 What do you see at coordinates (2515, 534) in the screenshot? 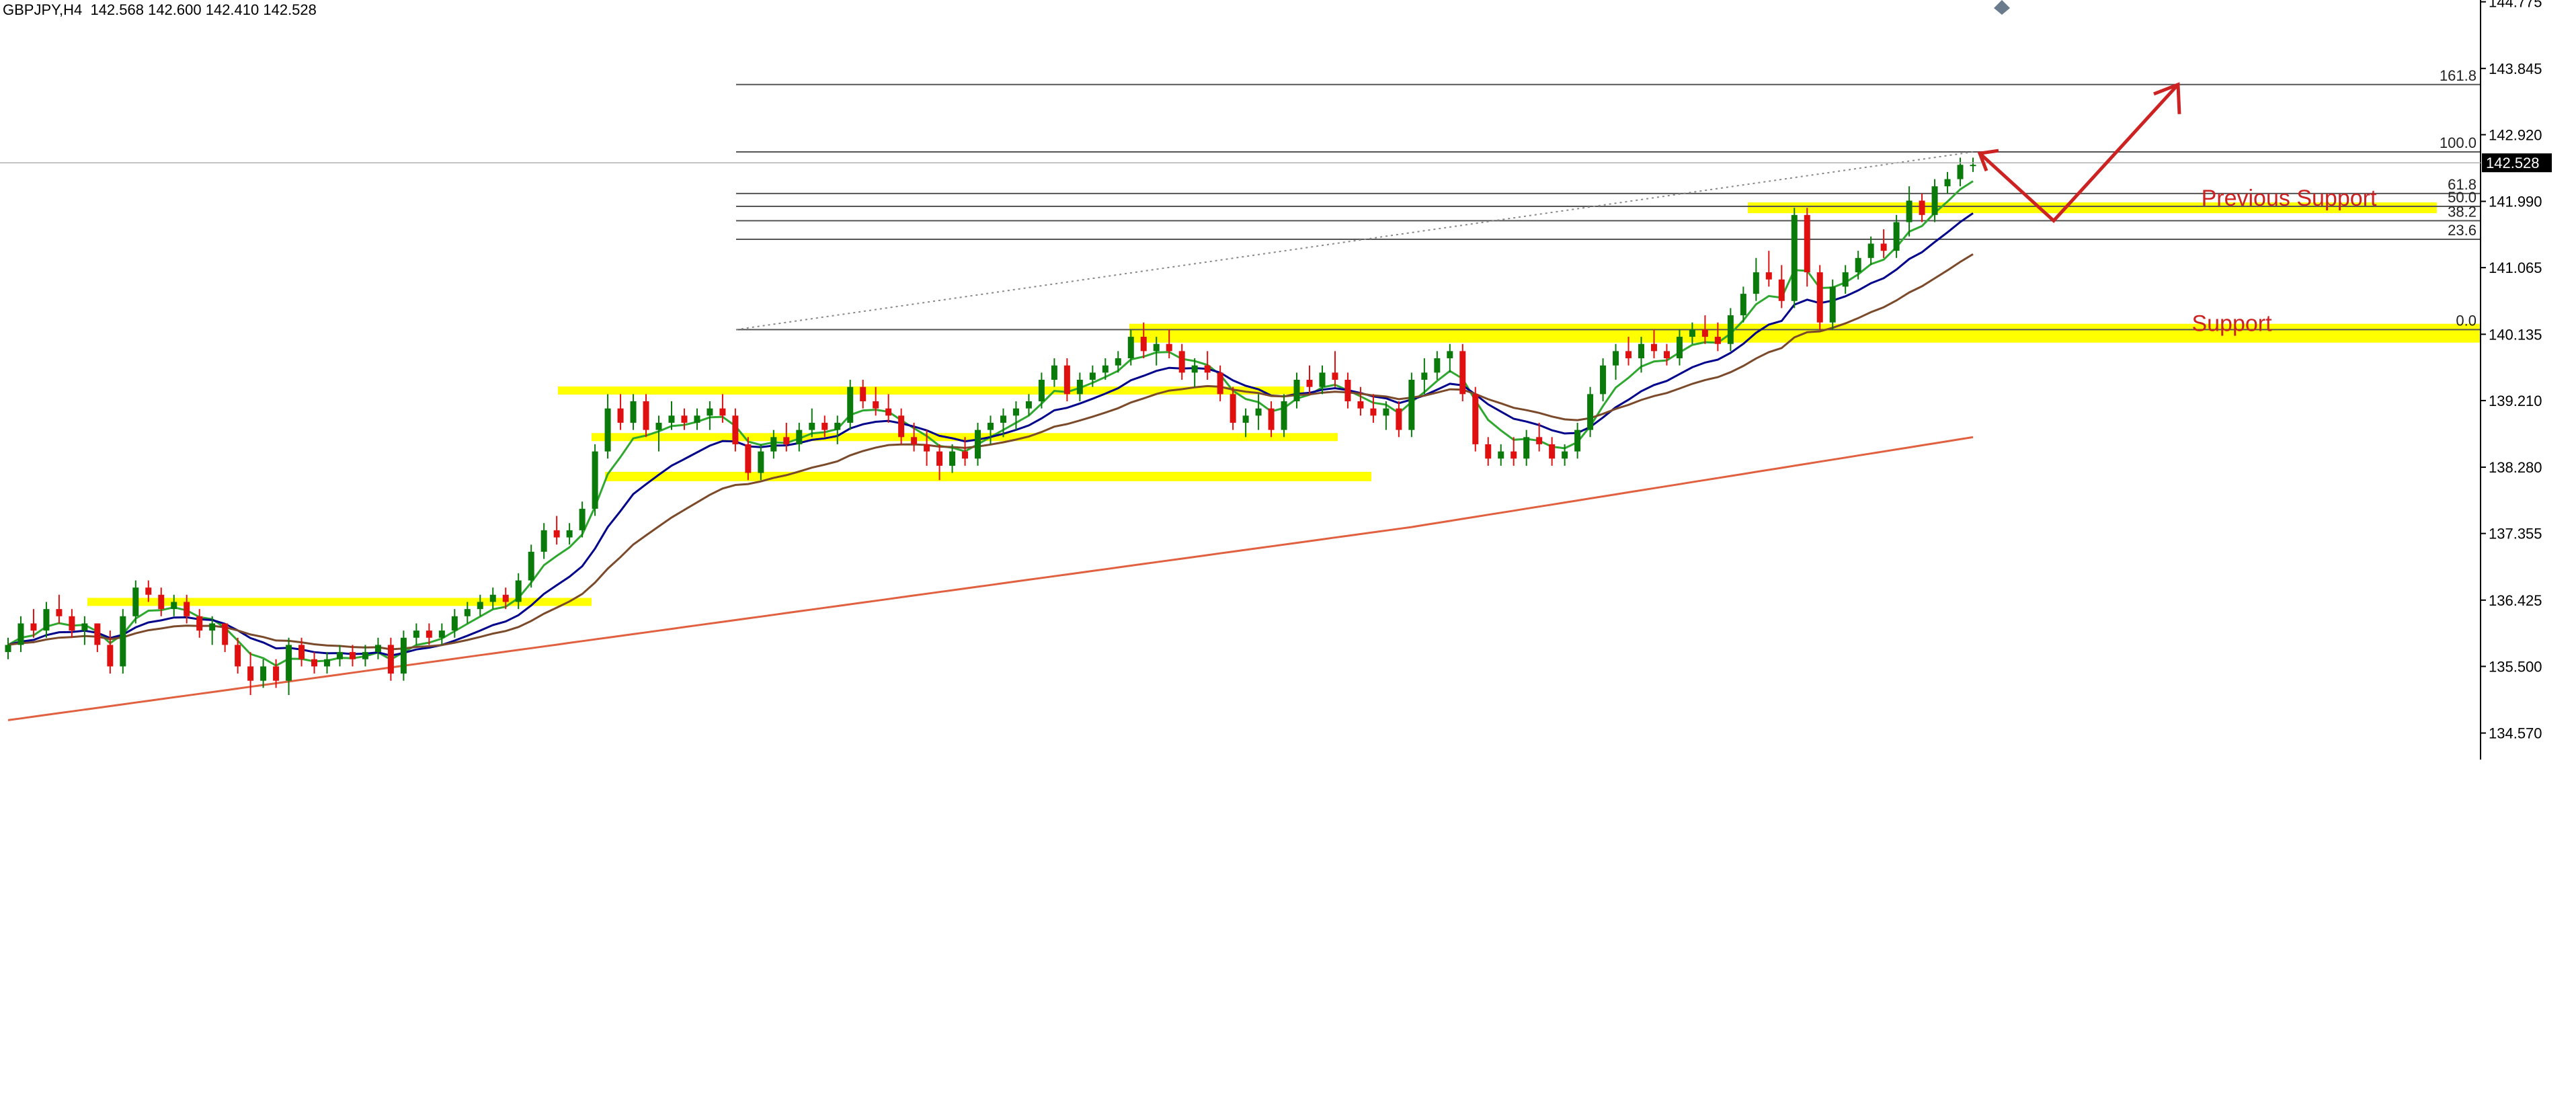
I see `price-tick-label: 137.355` at bounding box center [2515, 534].